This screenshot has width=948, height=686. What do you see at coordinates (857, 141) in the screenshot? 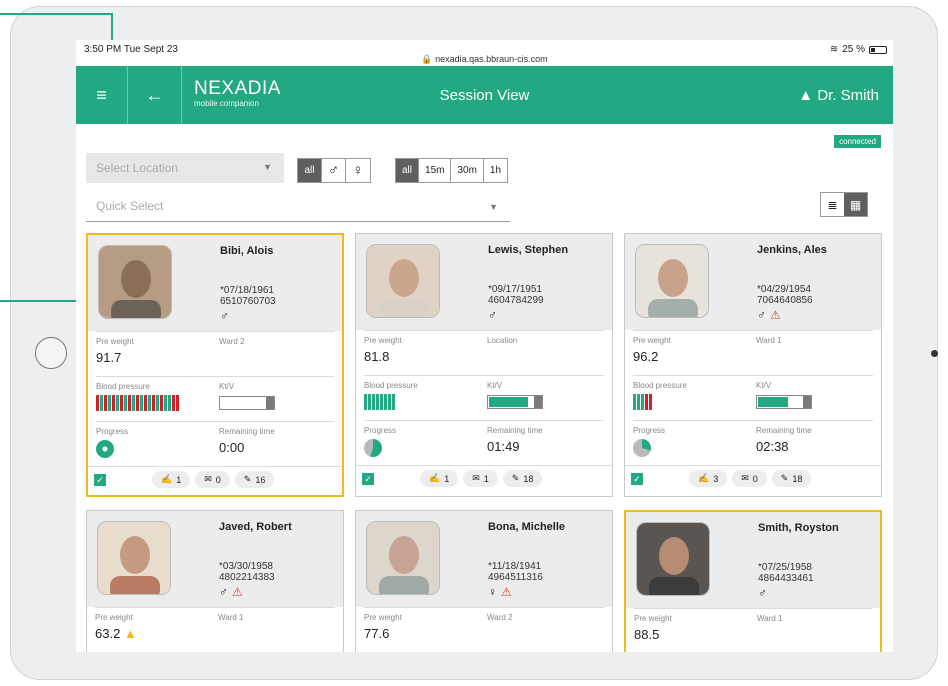
I see `connection-badge: connected` at bounding box center [857, 141].